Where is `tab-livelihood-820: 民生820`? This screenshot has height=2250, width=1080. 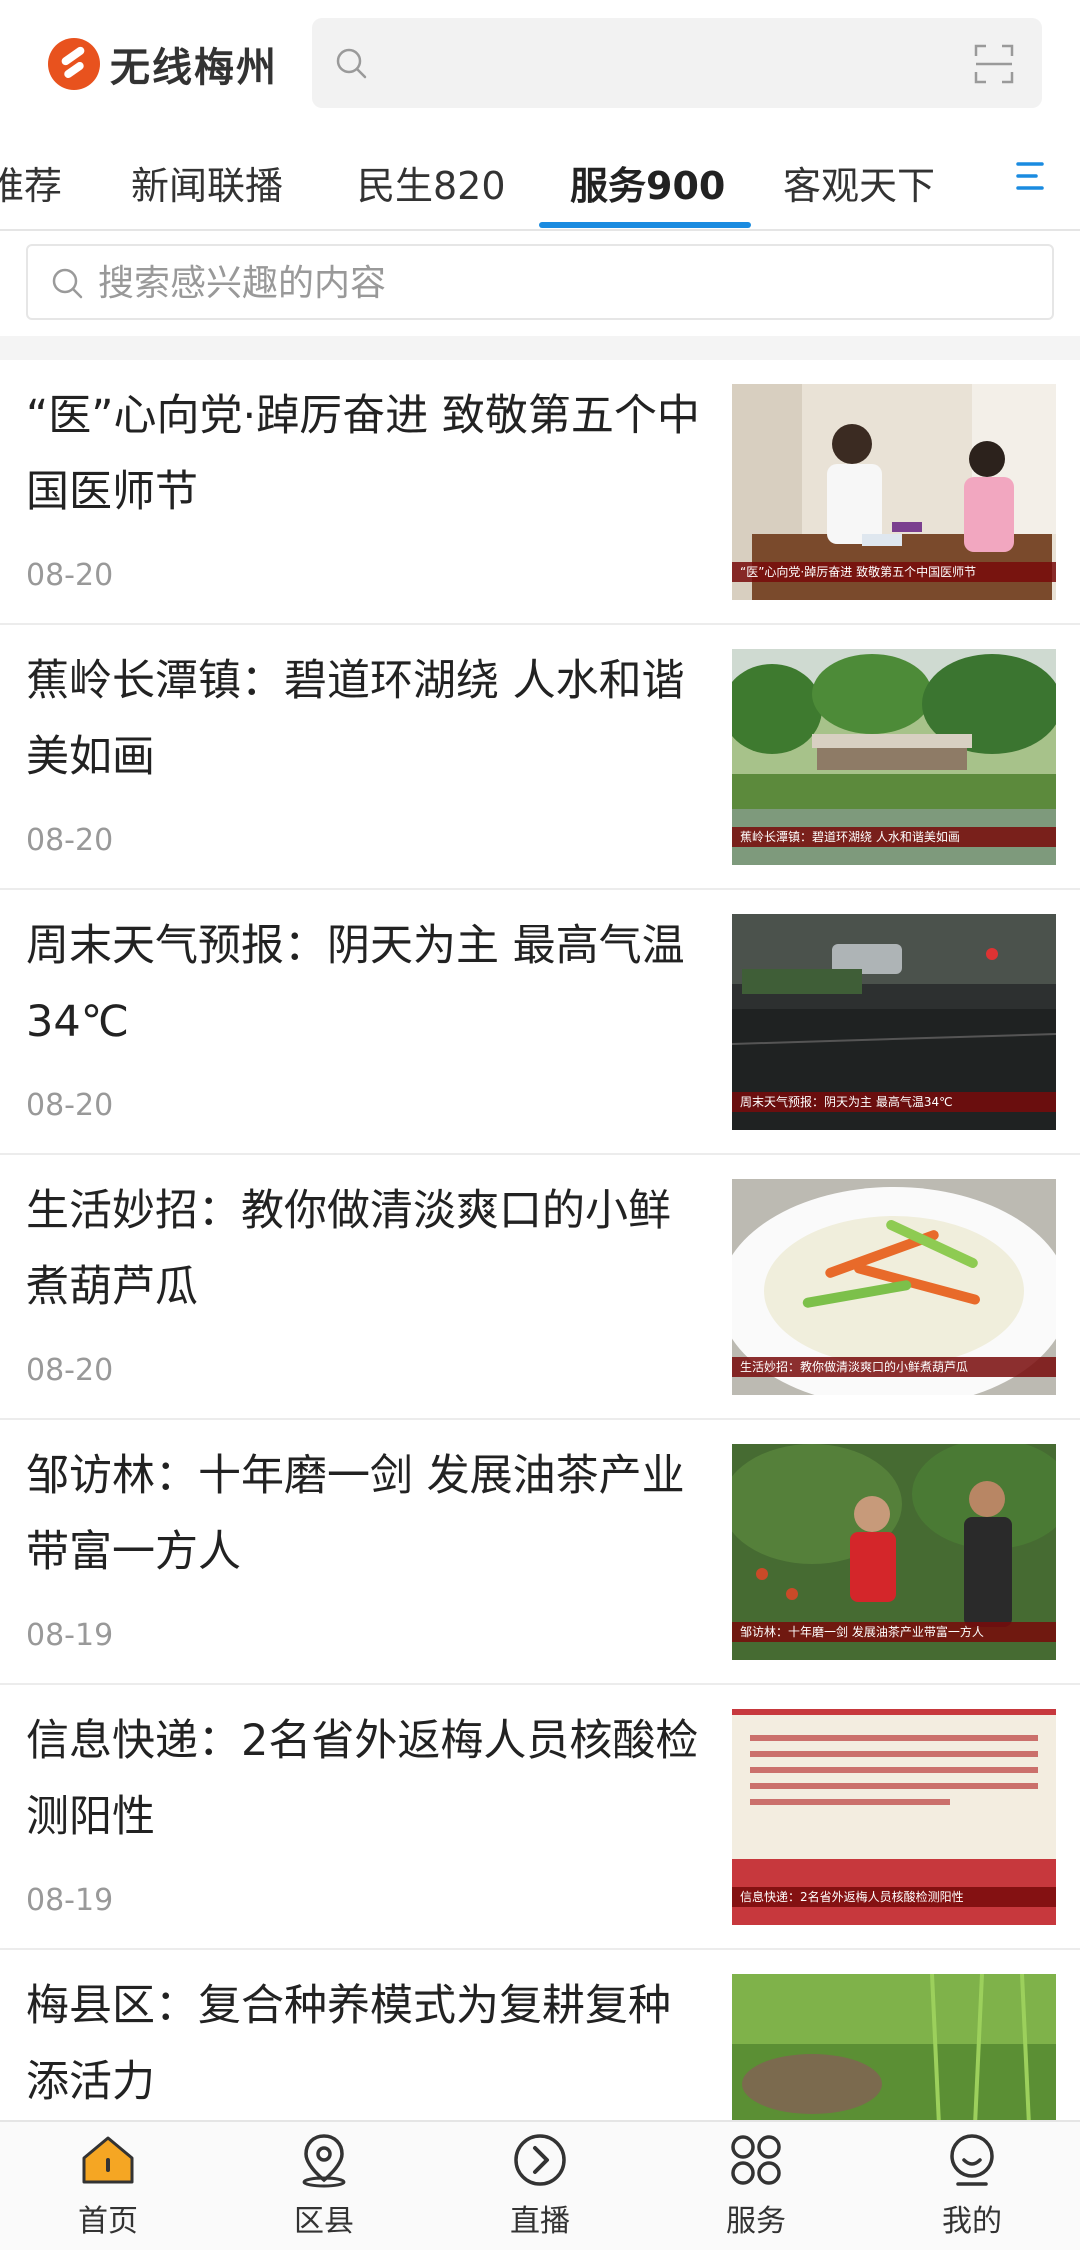
tab-livelihood-820: 民生820 is located at coordinates (431, 182).